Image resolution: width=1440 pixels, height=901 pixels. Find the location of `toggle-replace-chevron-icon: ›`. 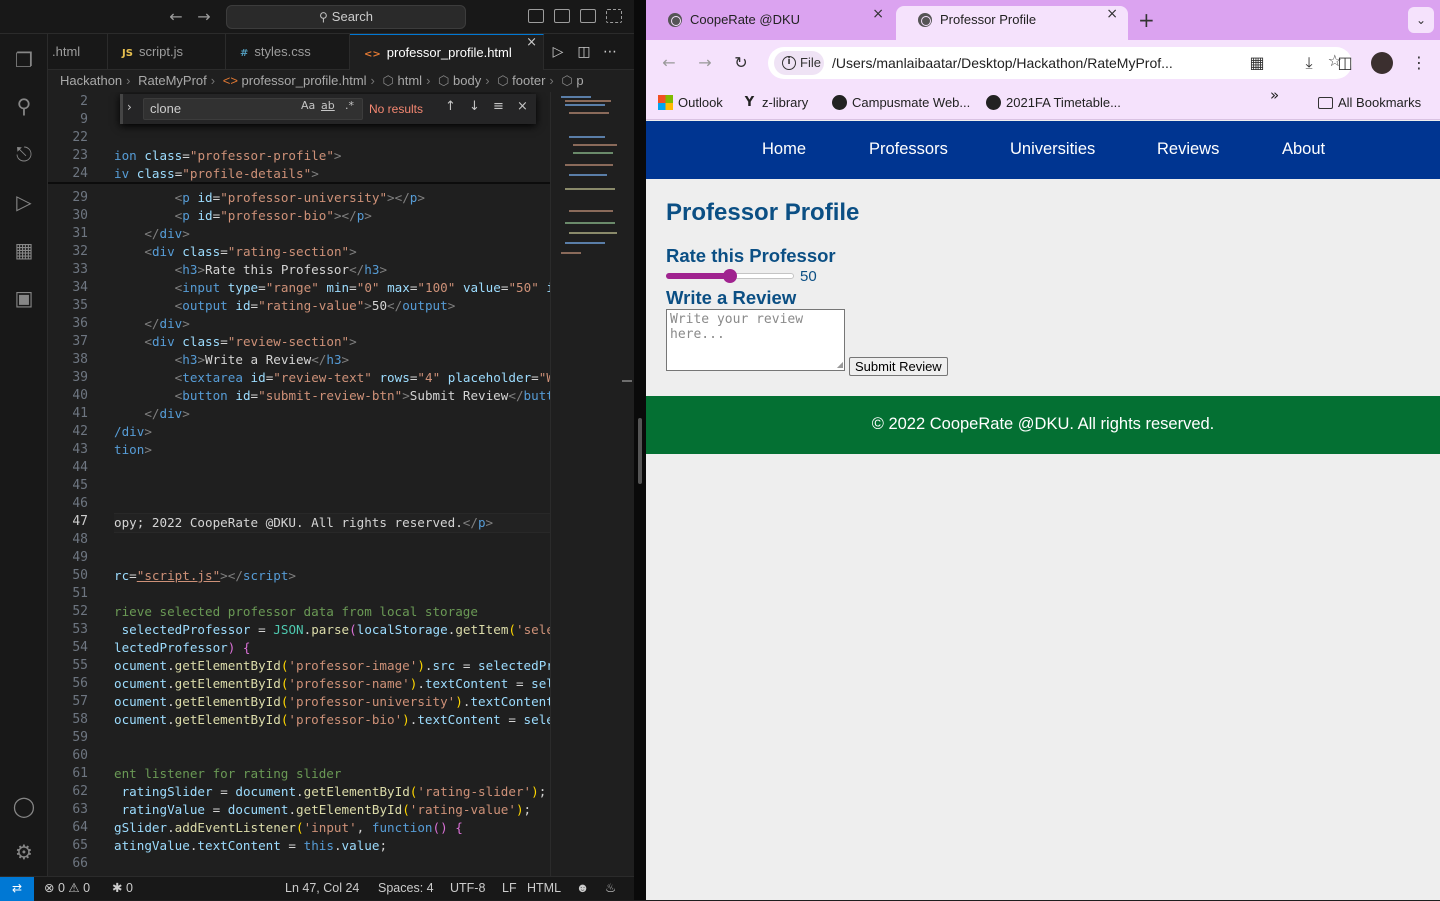

toggle-replace-chevron-icon: › is located at coordinates (129, 107).